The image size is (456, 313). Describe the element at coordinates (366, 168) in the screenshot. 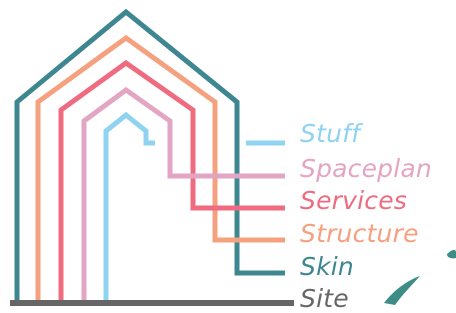

I see `legend-label-spaceplan: Spaceplan` at that location.